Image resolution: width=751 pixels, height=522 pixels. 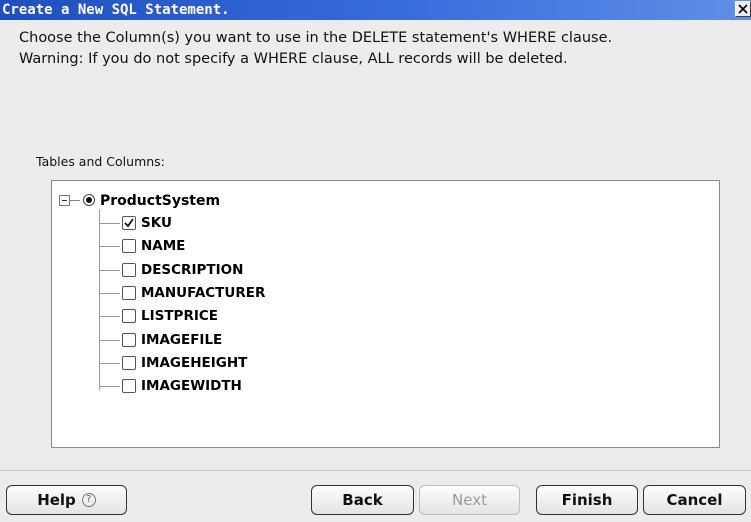 I want to click on column-label: DESCRIPTION, so click(x=192, y=270).